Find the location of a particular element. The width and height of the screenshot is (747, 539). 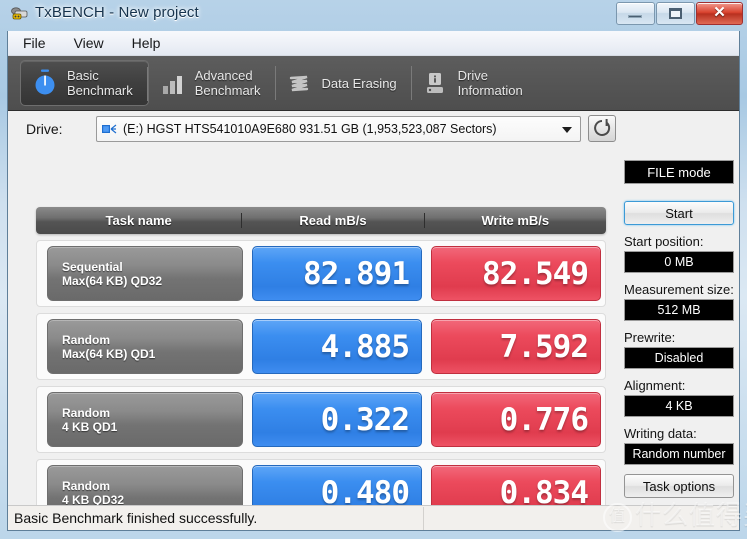

tab-advanced-benchmark-label: Advanced Benchmark is located at coordinates (227, 83).